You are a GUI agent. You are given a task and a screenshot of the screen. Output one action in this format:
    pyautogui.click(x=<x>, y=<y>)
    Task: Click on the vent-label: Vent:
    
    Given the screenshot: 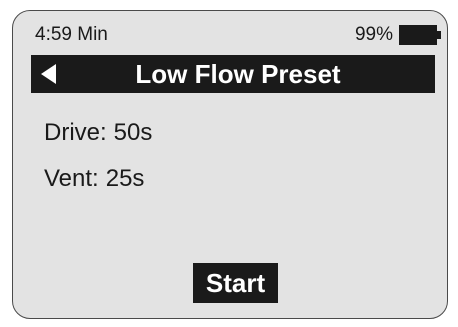 What is the action you would take?
    pyautogui.click(x=71, y=178)
    